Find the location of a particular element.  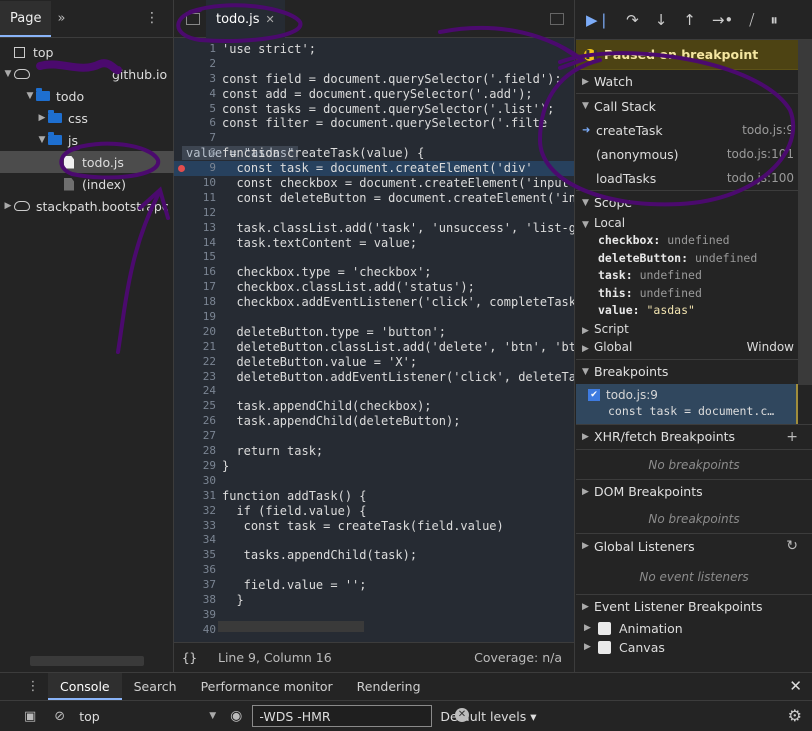

section-event-listener-breakpoints: ▶ Event Listener Breakpoints is located at coordinates (694, 607).